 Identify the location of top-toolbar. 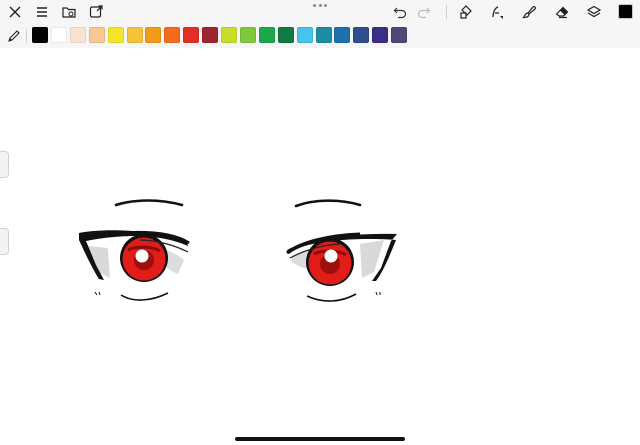
(320, 12).